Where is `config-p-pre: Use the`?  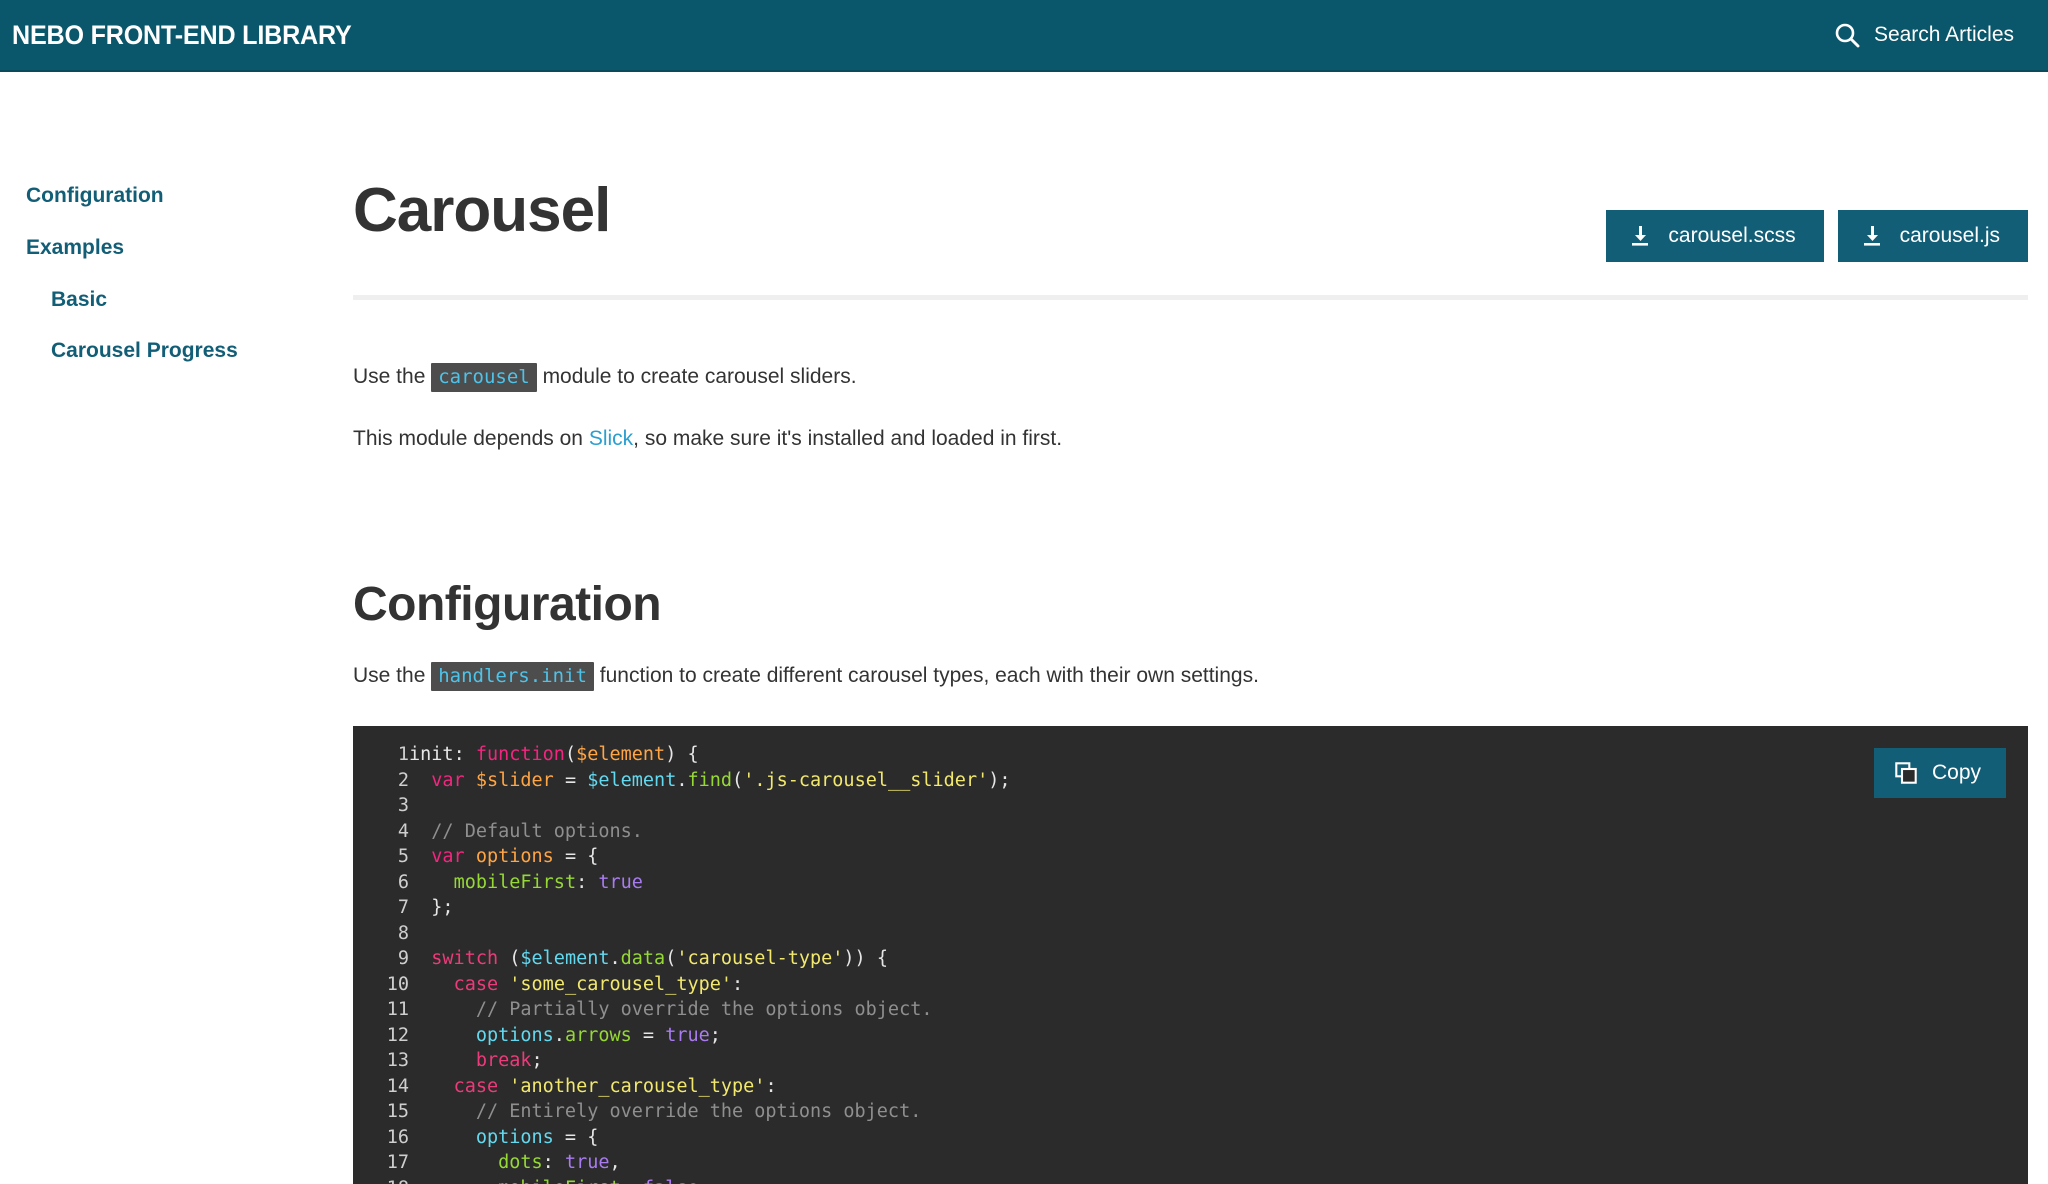
config-p-pre: Use the is located at coordinates (392, 675).